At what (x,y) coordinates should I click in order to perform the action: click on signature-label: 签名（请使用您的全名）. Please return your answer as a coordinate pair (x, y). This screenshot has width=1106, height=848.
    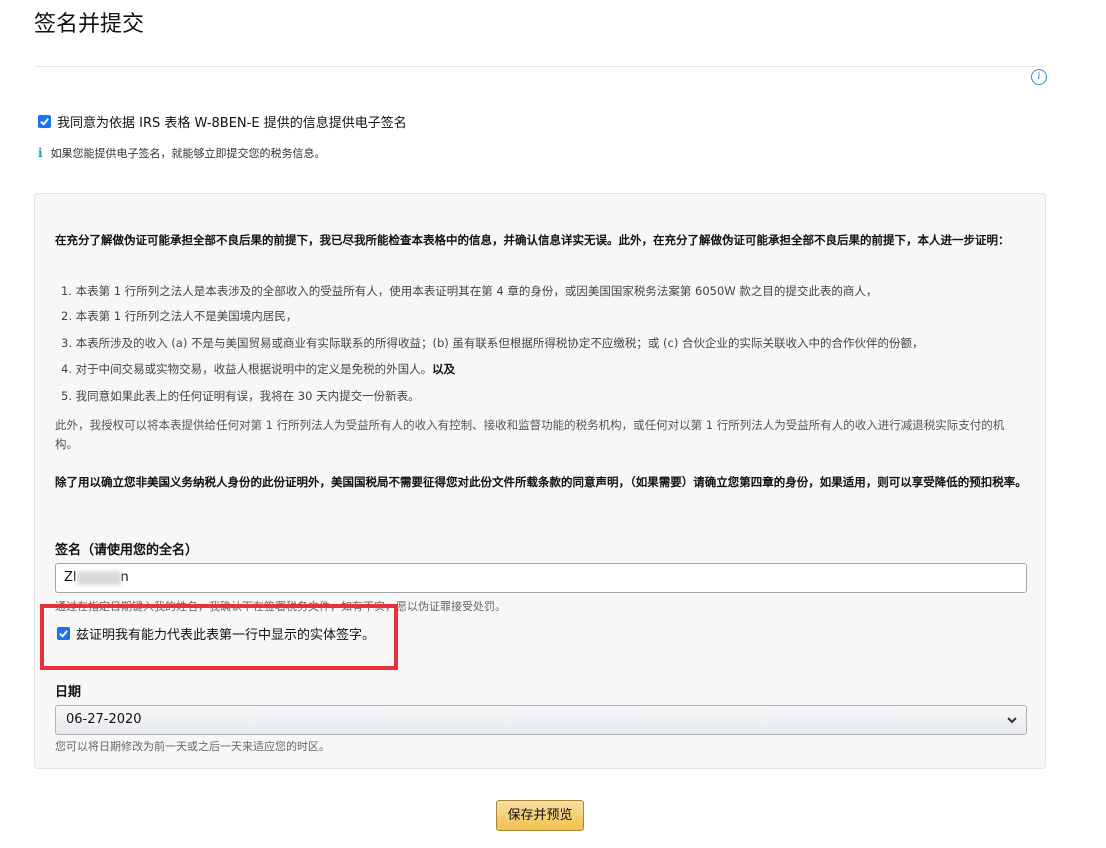
    Looking at the image, I should click on (127, 550).